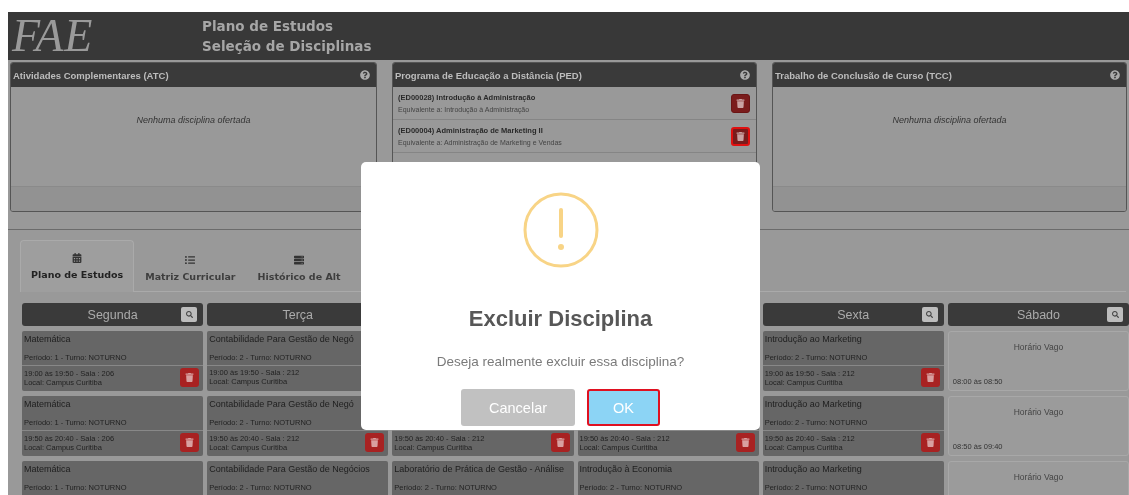 The image size is (1129, 495). Describe the element at coordinates (560, 361) in the screenshot. I see `dialog-message: Deseja realmente excluir essa disciplina?` at that location.